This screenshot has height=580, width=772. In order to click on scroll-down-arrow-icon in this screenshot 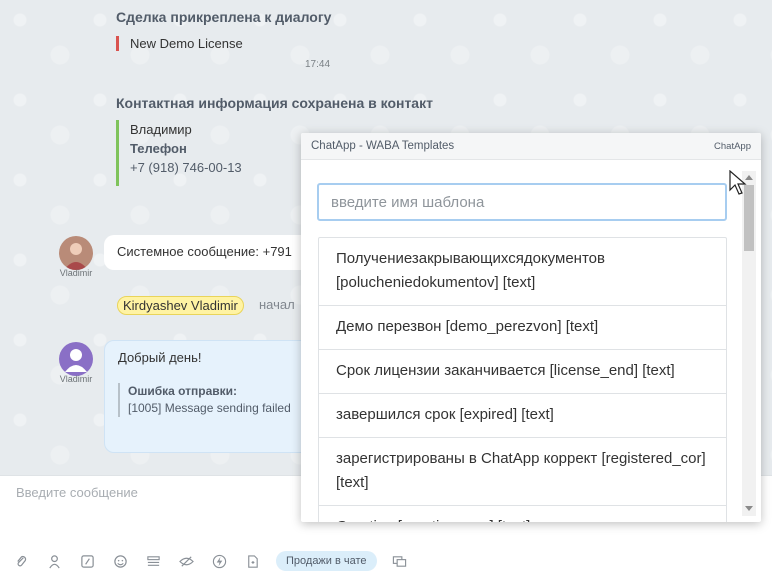, I will do `click(749, 508)`.